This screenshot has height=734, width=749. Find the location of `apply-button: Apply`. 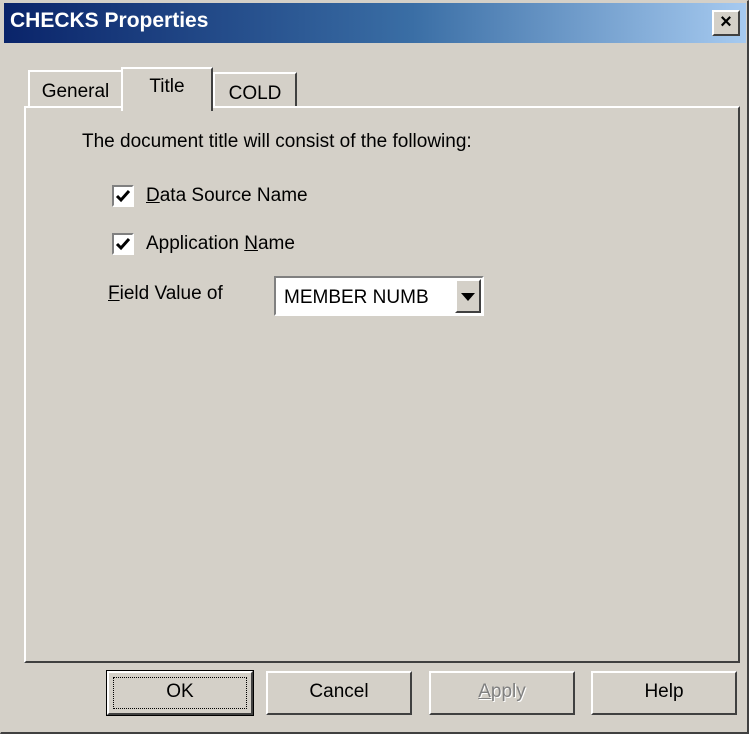

apply-button: Apply is located at coordinates (502, 693).